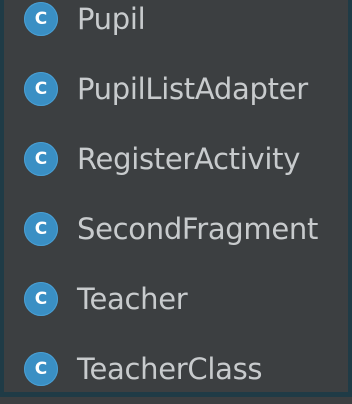 Image resolution: width=352 pixels, height=404 pixels. I want to click on tree-item-label: TeacherClass, so click(170, 368).